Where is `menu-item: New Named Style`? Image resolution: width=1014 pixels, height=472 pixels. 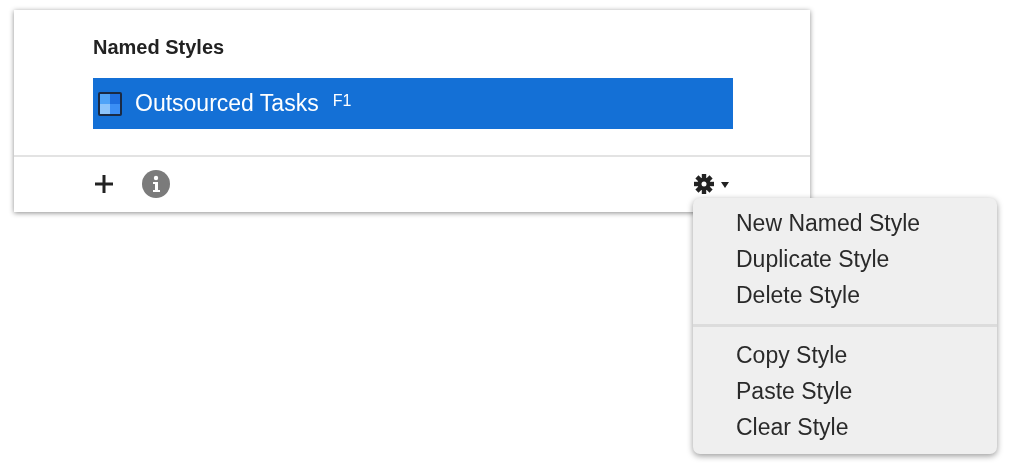 menu-item: New Named Style is located at coordinates (845, 223).